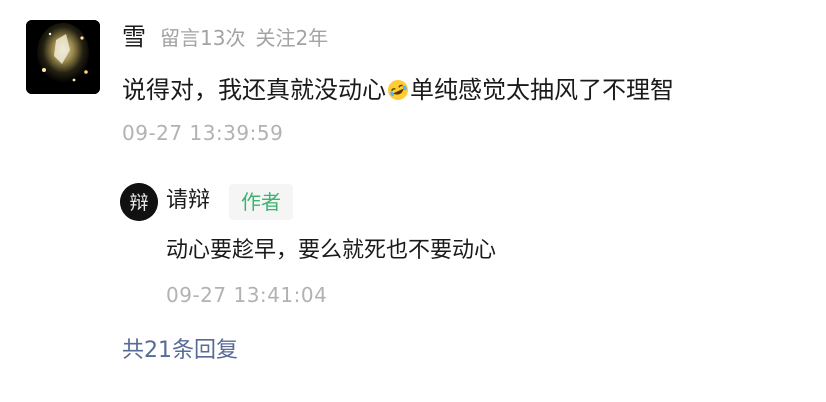 This screenshot has width=826, height=402. Describe the element at coordinates (203, 38) in the screenshot. I see `message-count: 留言13次` at that location.